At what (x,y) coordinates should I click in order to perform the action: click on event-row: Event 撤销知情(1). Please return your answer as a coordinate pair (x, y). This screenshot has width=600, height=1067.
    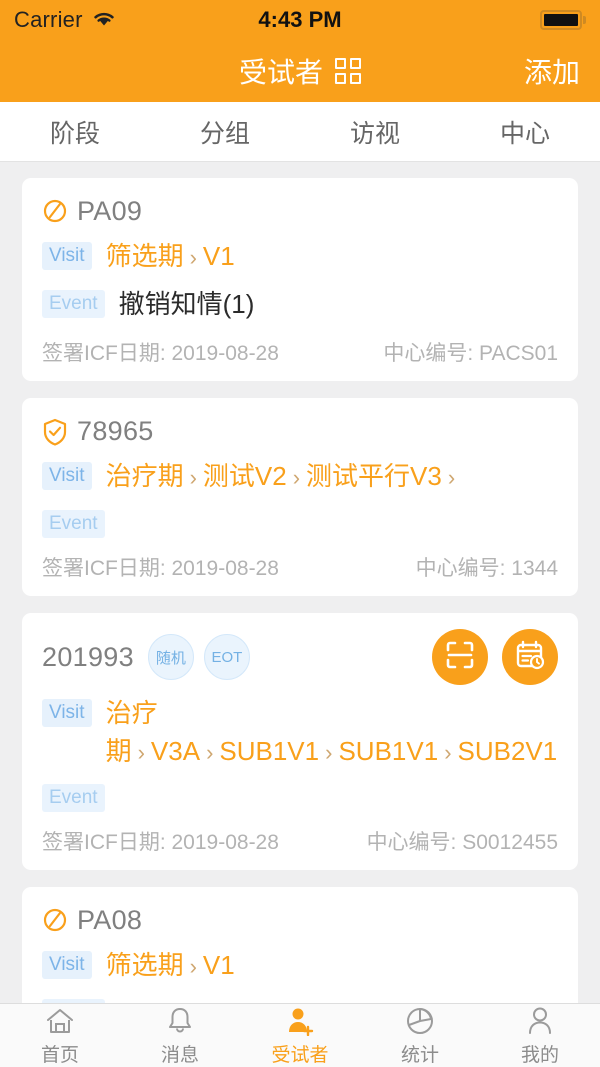
    Looking at the image, I should click on (300, 305).